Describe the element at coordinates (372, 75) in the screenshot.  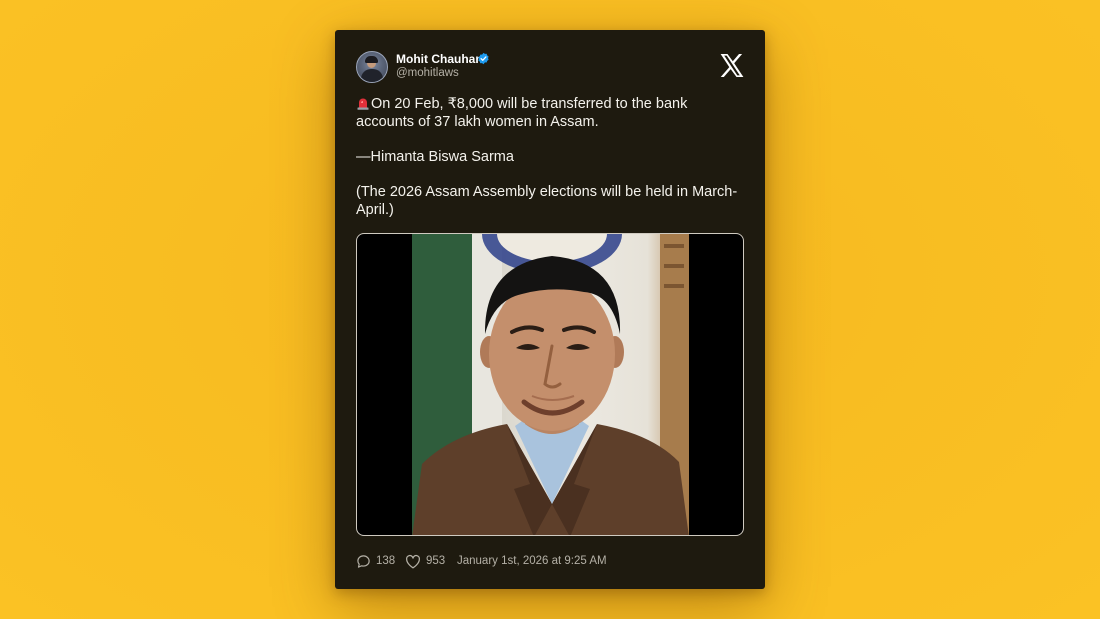
I see `avatar-shoulders` at that location.